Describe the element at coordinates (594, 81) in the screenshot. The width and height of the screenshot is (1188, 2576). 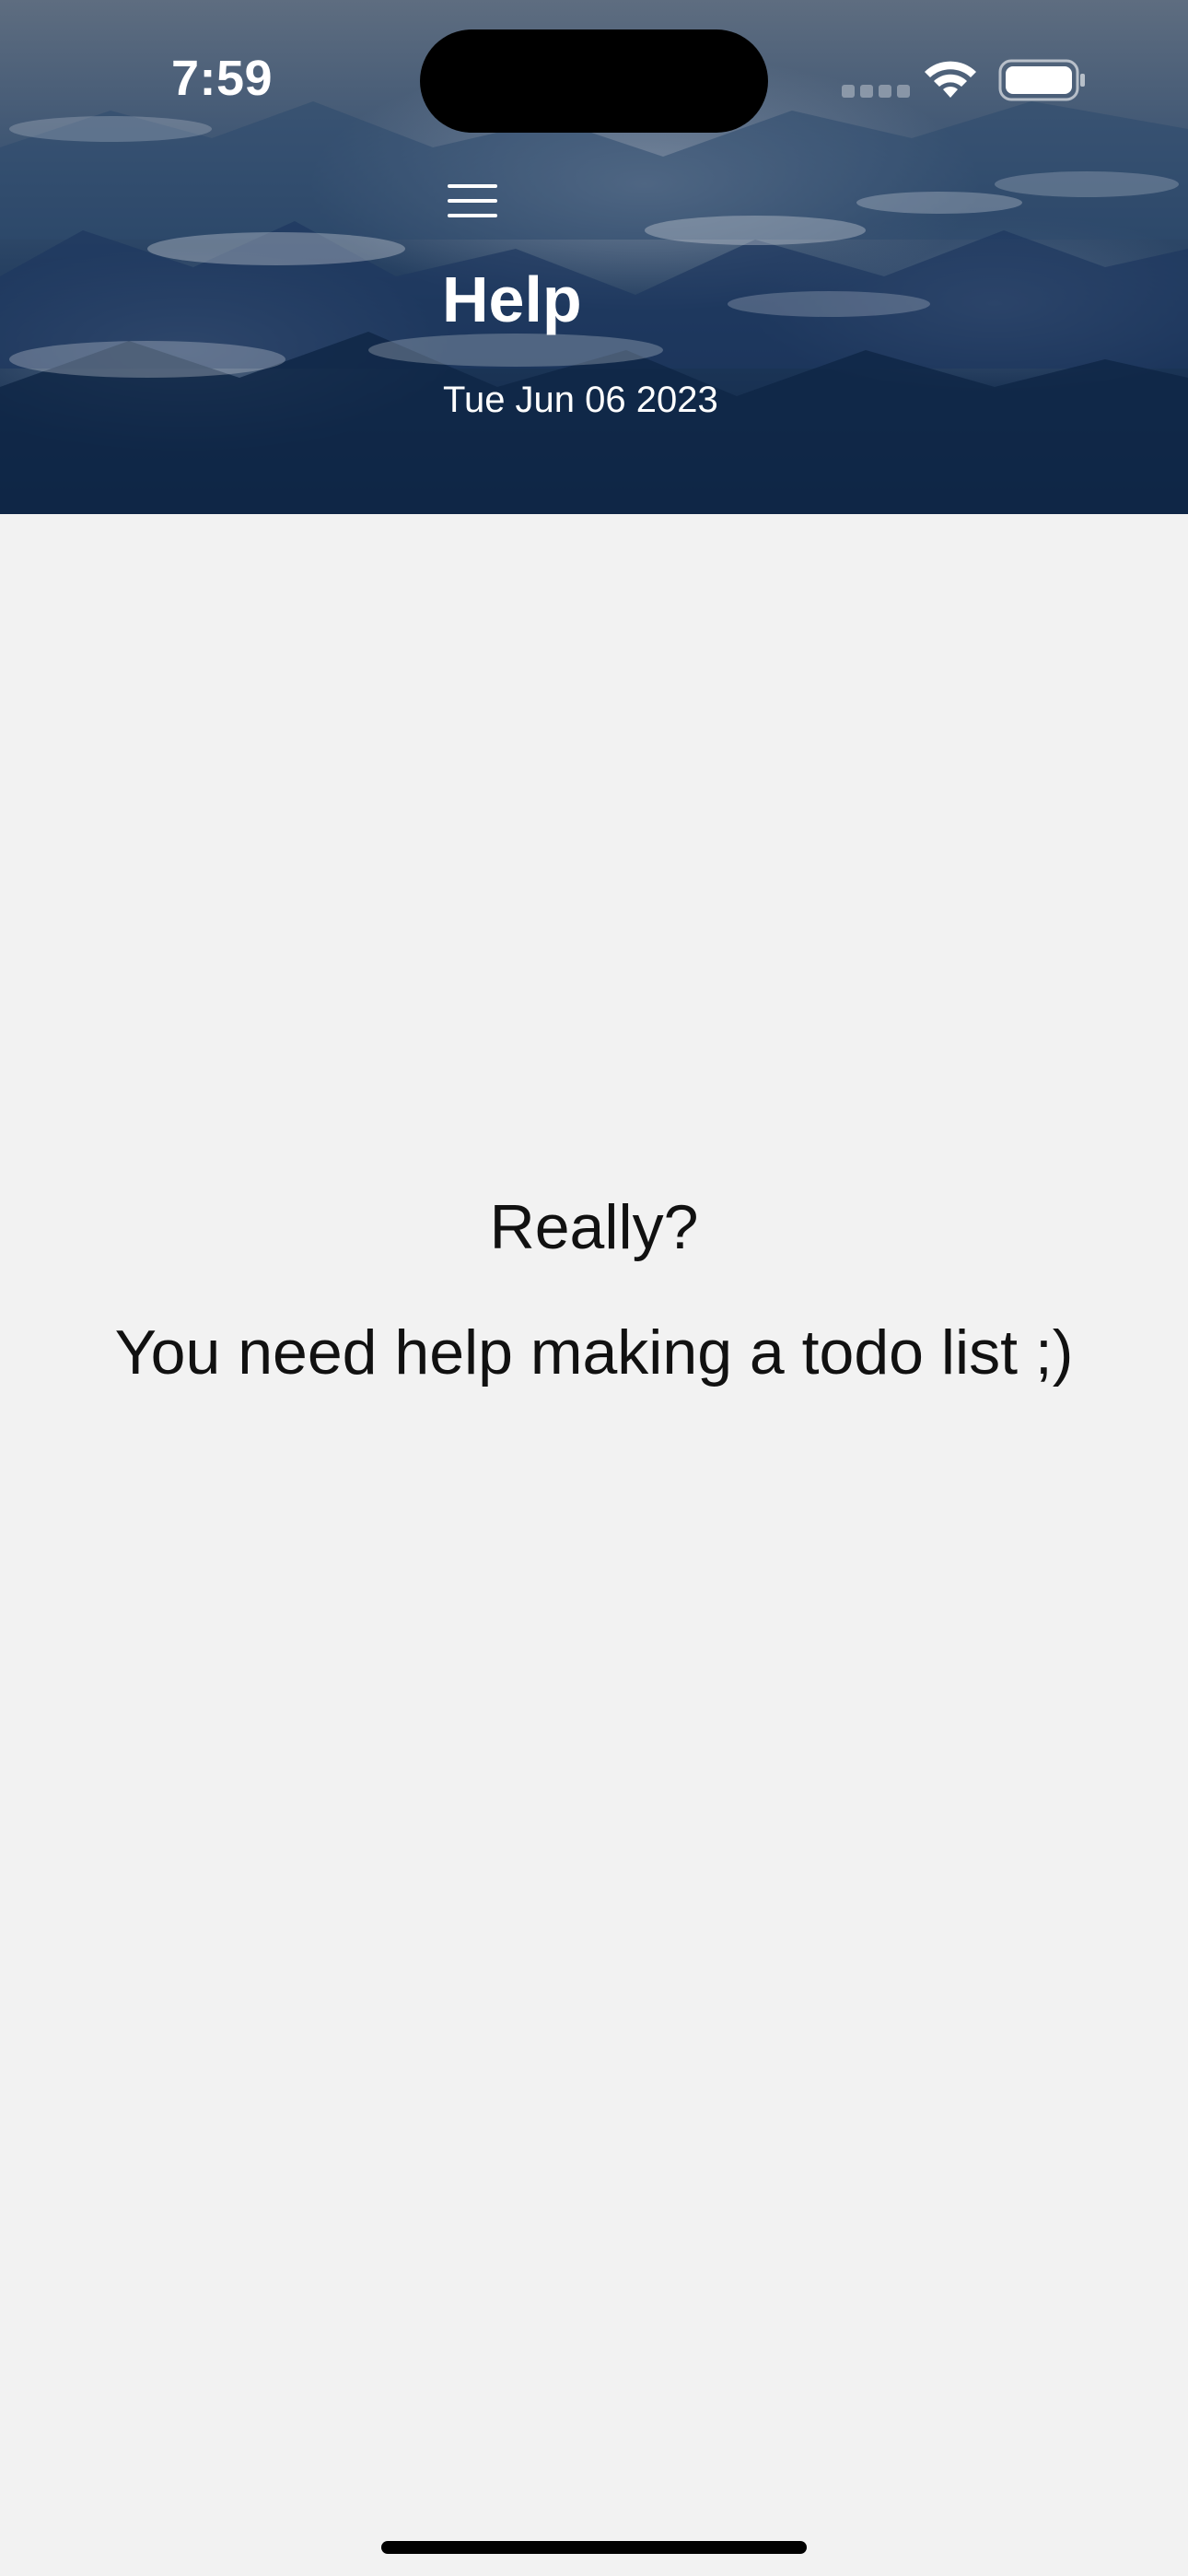
I see `dynamic-island` at that location.